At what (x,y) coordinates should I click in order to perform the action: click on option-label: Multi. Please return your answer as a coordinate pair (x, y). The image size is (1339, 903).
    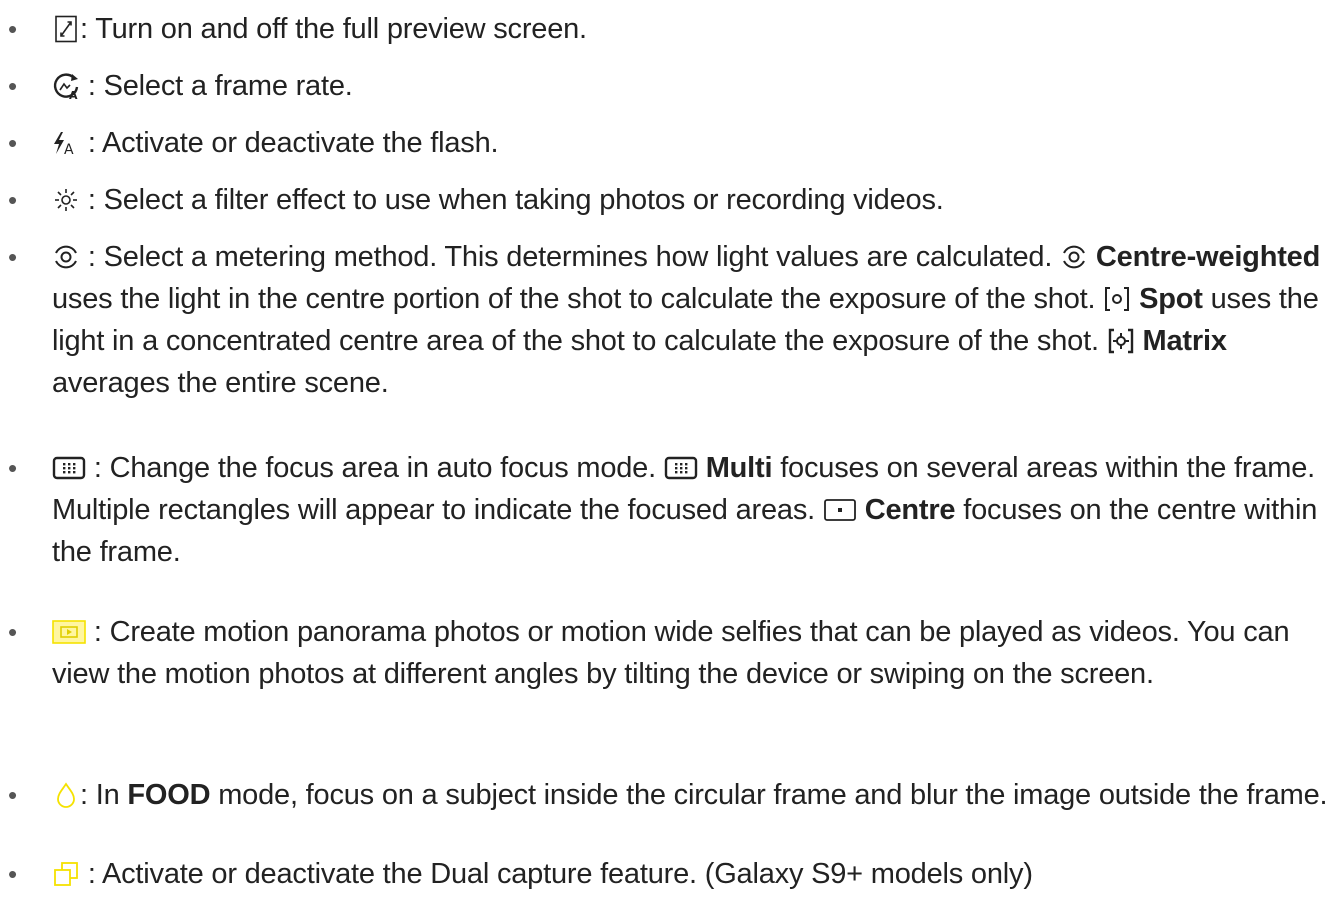
    Looking at the image, I should click on (739, 468).